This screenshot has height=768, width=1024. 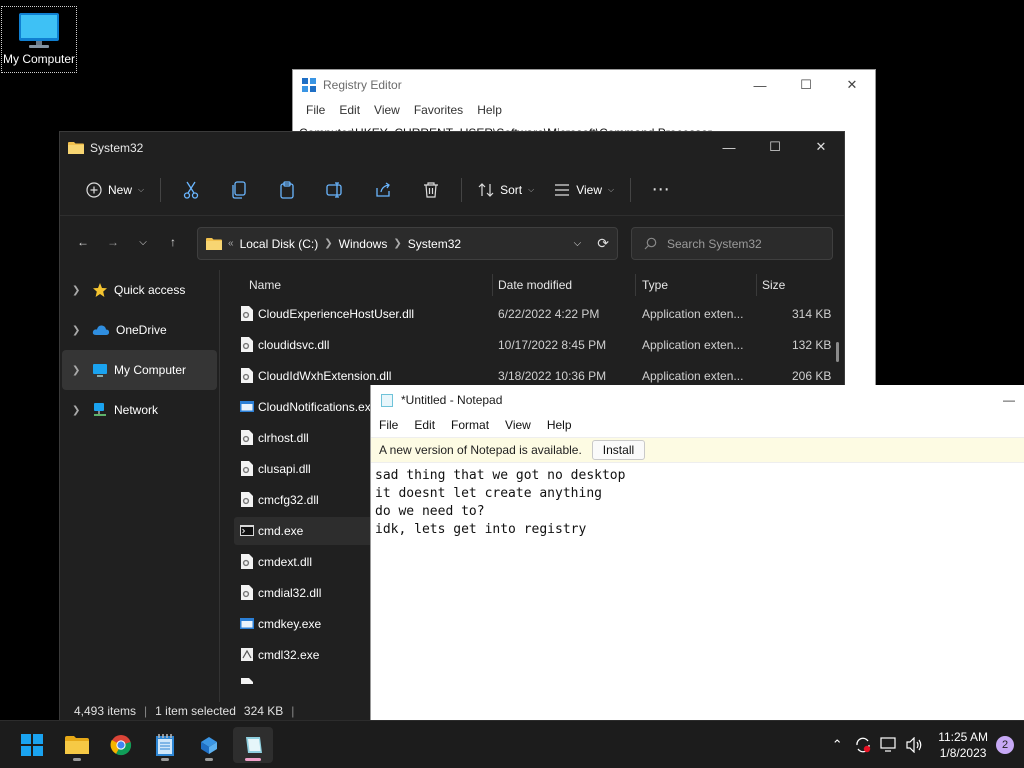 I want to click on up-button: ↑, so click(x=173, y=242).